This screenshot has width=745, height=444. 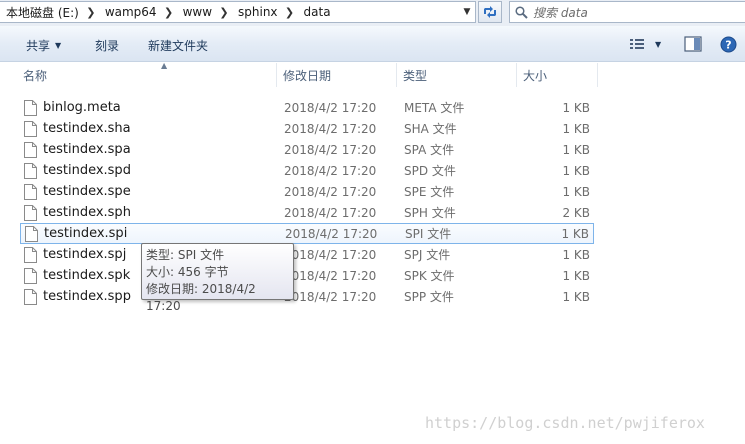 What do you see at coordinates (196, 12) in the screenshot?
I see `breadcrumb-item-www: www` at bounding box center [196, 12].